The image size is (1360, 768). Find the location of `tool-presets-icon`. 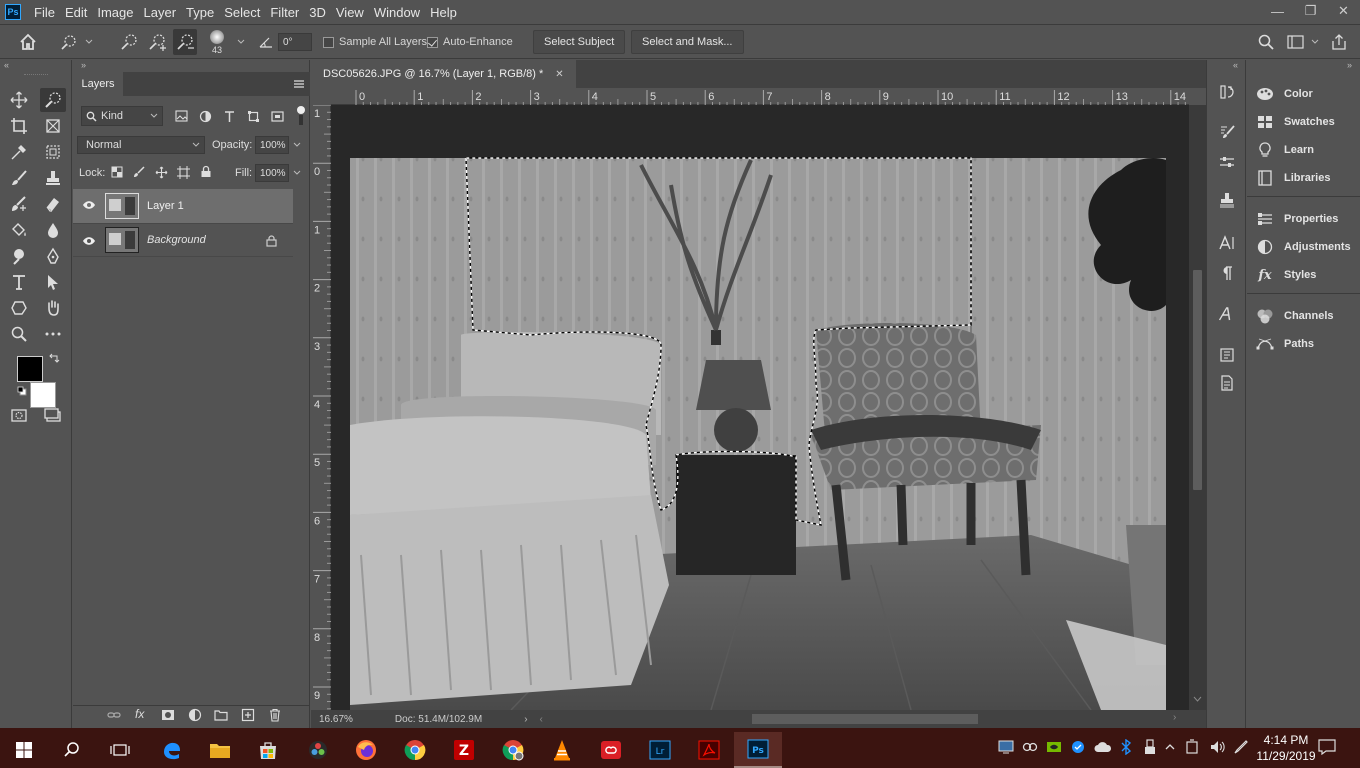

tool-presets-icon is located at coordinates (1227, 162).